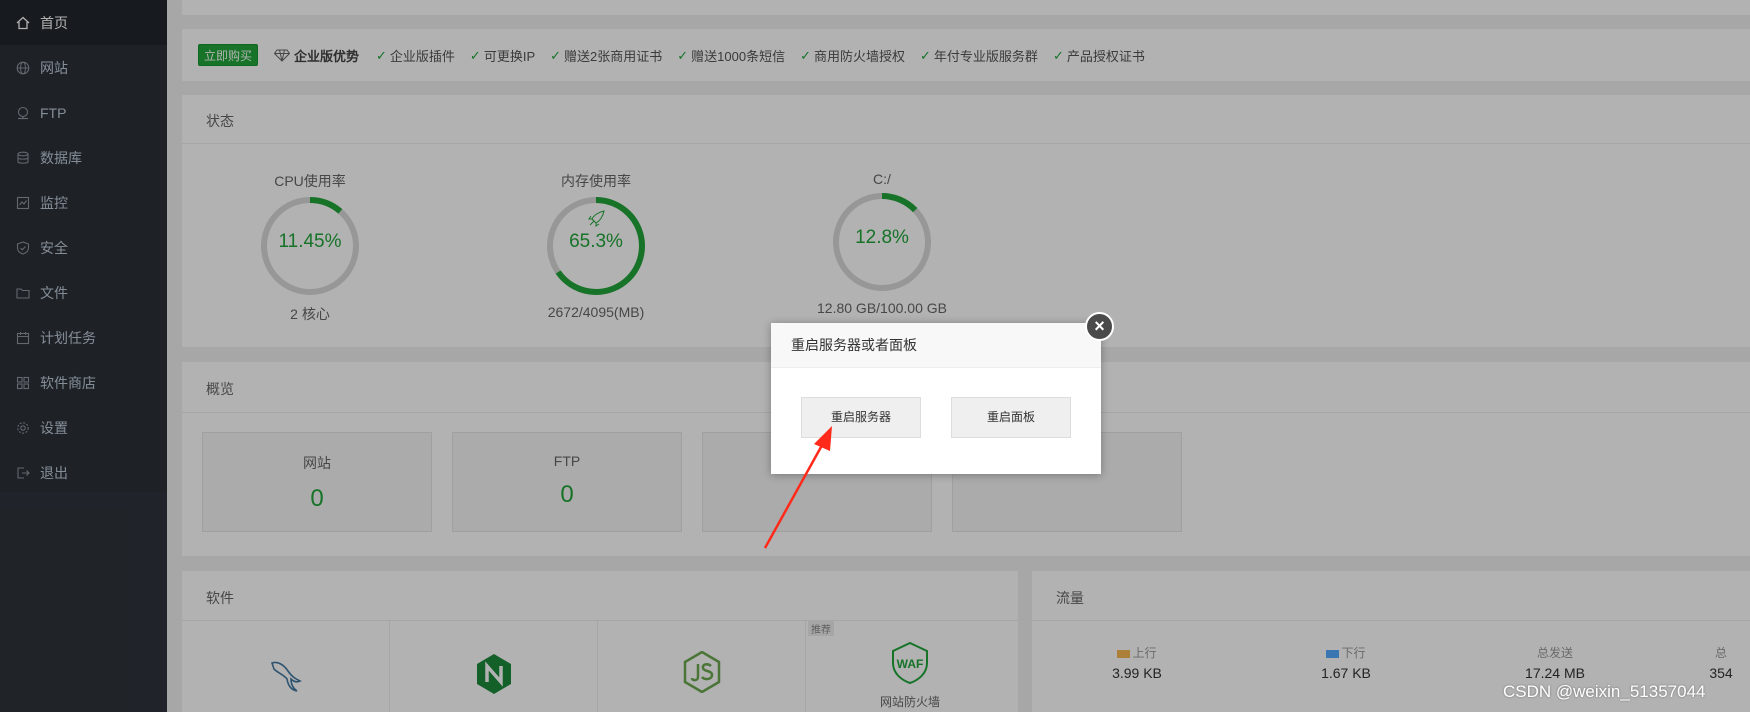 This screenshot has height=712, width=1750. Describe the element at coordinates (936, 345) in the screenshot. I see `dialog-title: 重启服务器或者面板` at that location.